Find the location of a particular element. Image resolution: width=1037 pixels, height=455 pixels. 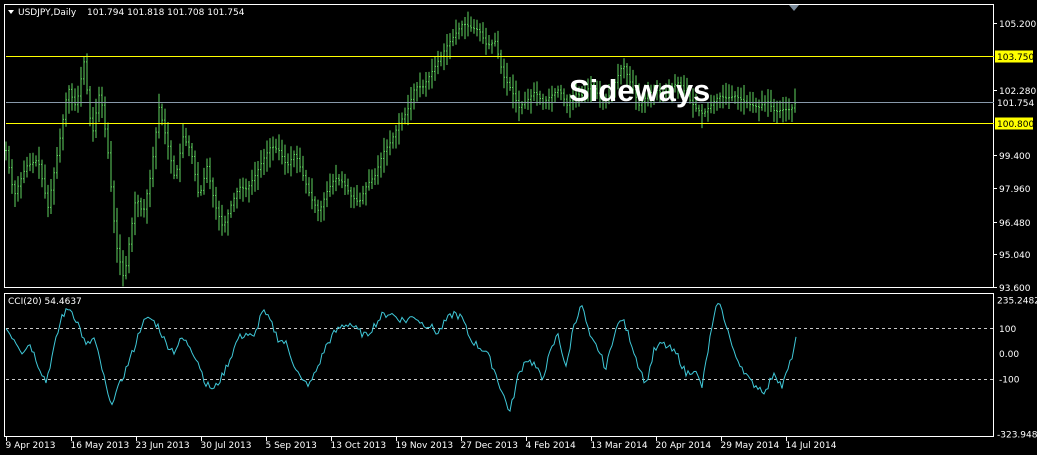

time-axis-label: 27 Dec 2013 is located at coordinates (490, 446).